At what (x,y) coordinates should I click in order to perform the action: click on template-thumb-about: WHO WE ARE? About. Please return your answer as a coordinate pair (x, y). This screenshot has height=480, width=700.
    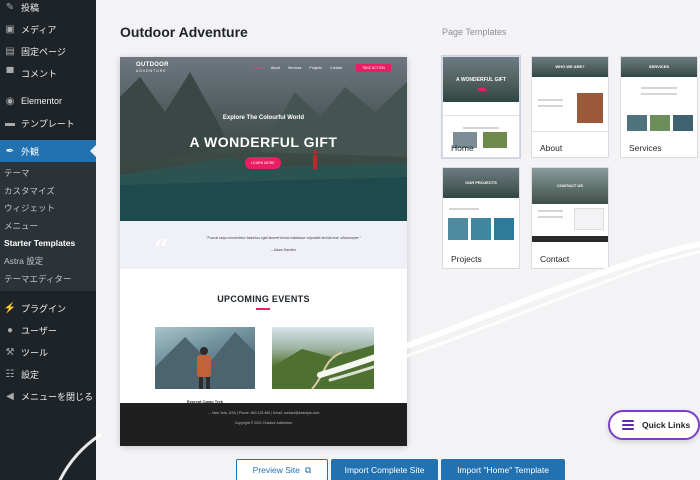
    Looking at the image, I should click on (570, 107).